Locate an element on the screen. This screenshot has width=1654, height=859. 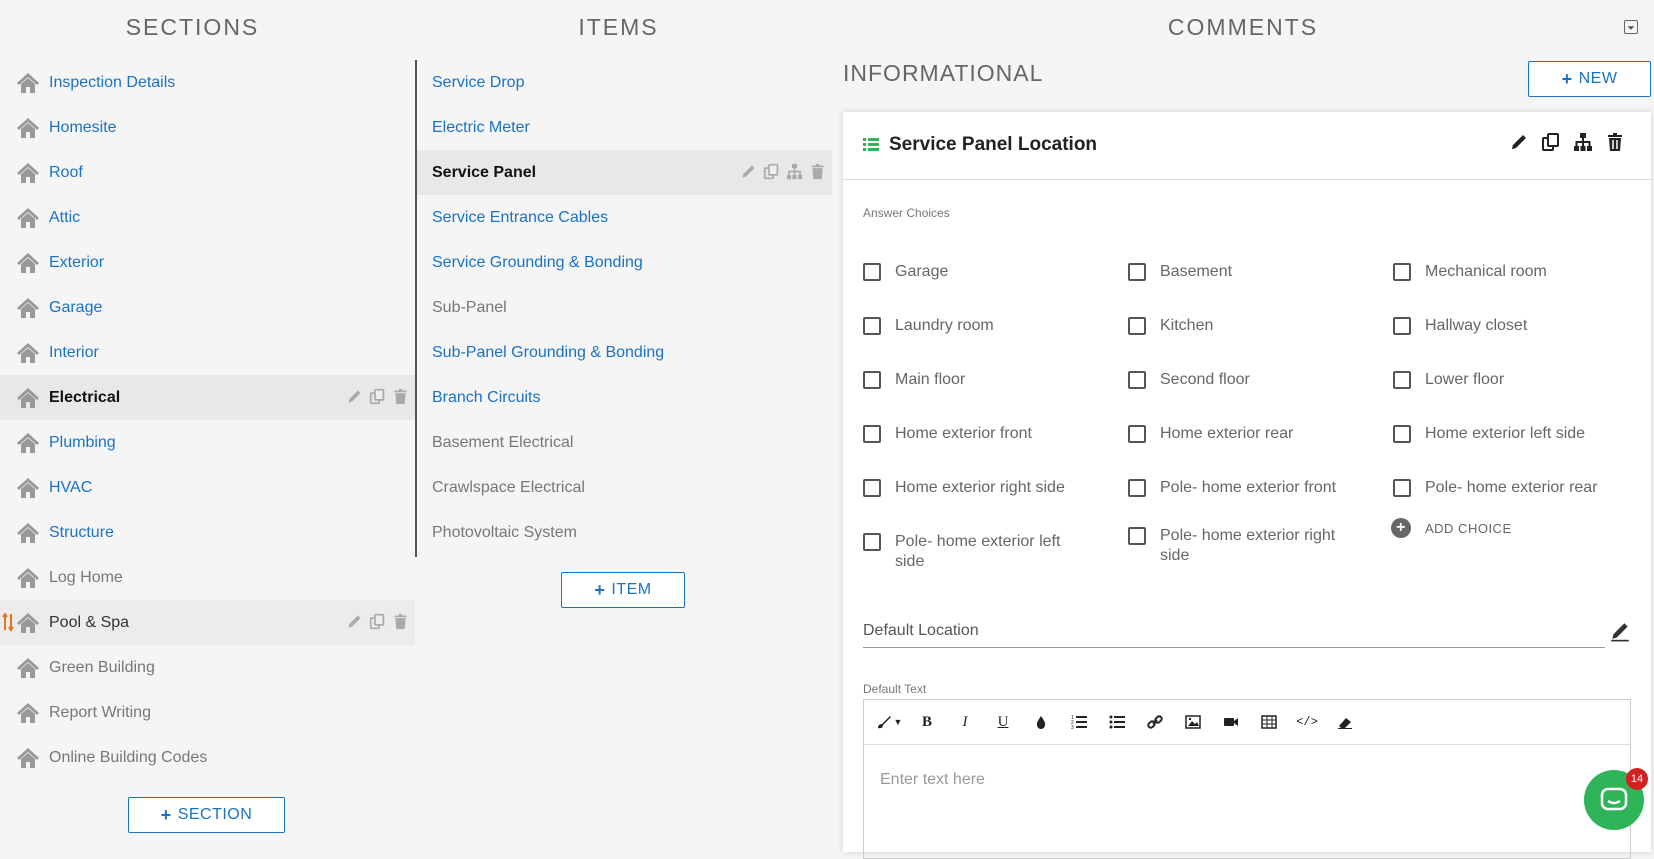
add-section-button: + SECTION is located at coordinates (206, 815).